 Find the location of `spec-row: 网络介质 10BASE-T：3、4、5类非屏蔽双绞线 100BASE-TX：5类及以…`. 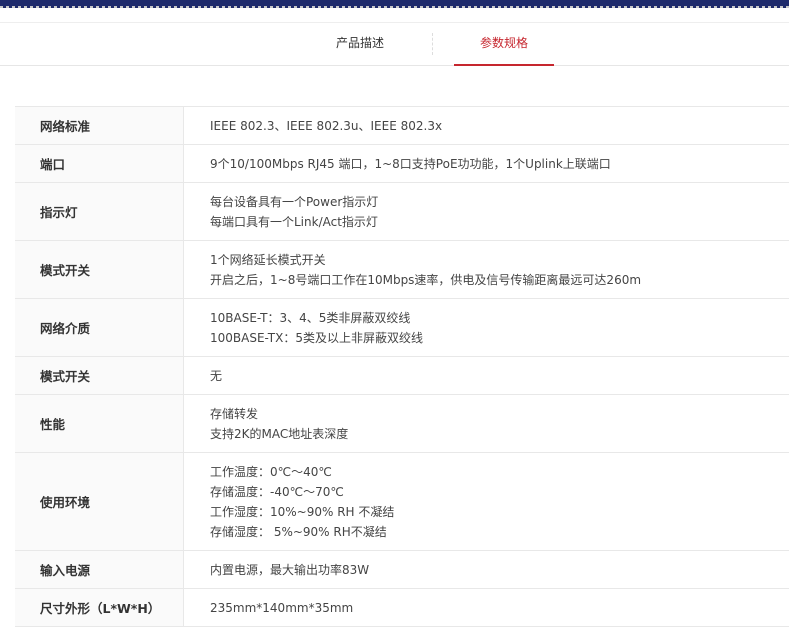

spec-row: 网络介质 10BASE-T：3、4、5类非屏蔽双绞线 100BASE-TX：5类及以… is located at coordinates (402, 327).